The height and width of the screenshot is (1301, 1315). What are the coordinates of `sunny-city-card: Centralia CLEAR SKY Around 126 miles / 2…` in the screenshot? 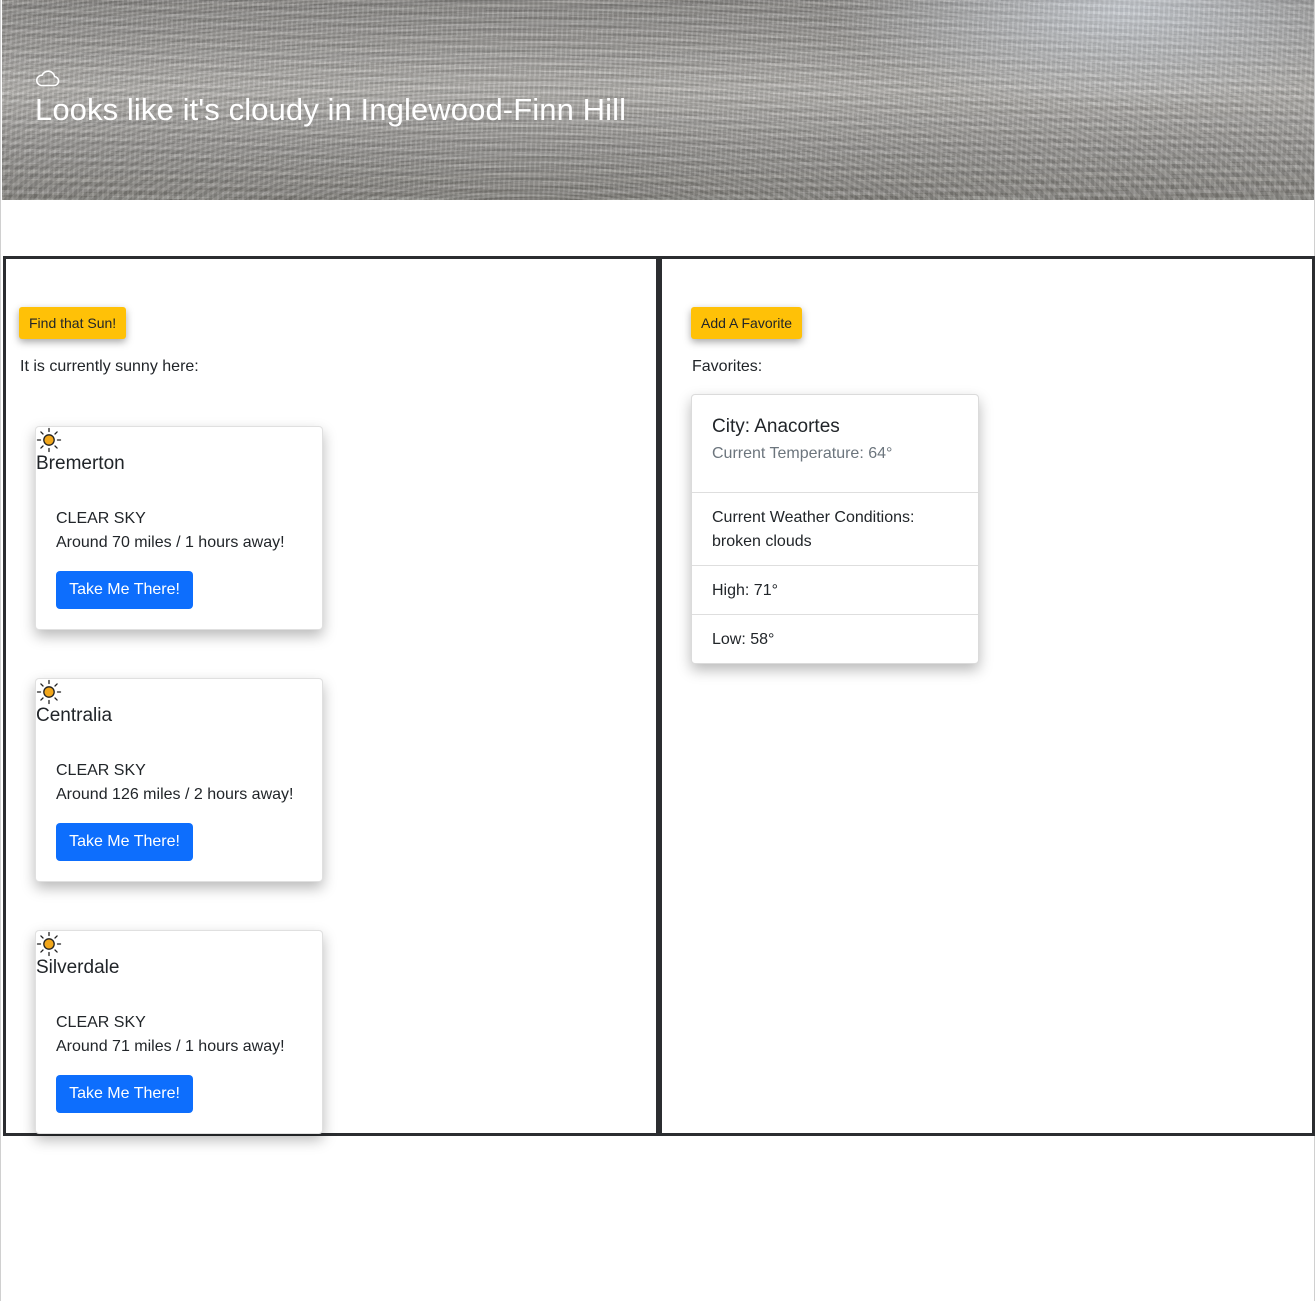 It's located at (179, 780).